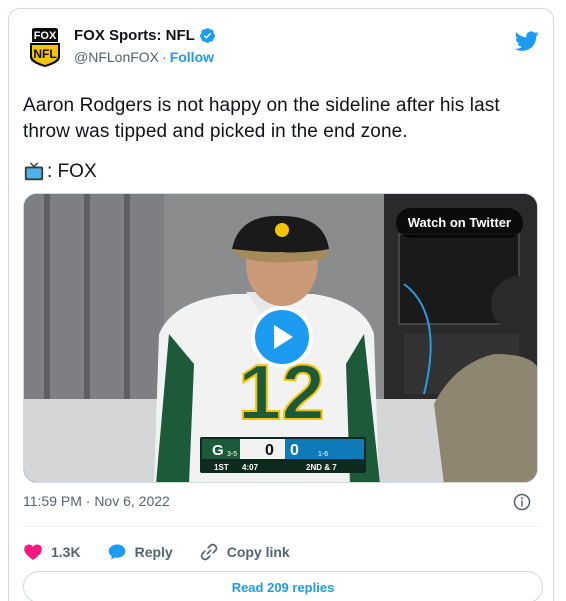 This screenshot has height=601, width=566. I want to click on twitter-logo-icon, so click(527, 41).